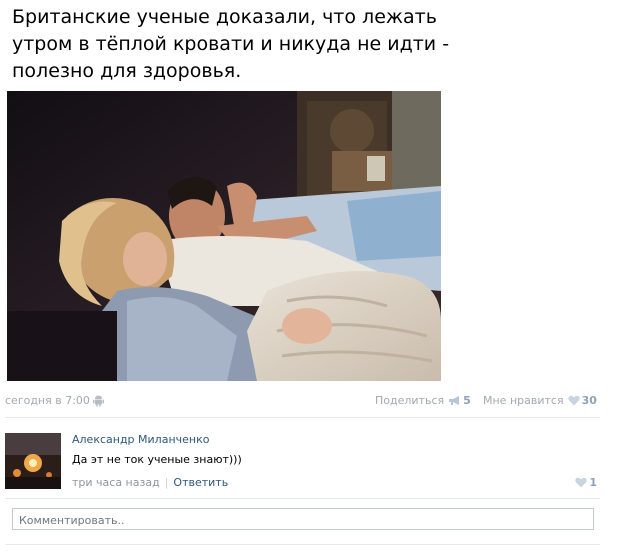  Describe the element at coordinates (98, 401) in the screenshot. I see `android-icon` at that location.